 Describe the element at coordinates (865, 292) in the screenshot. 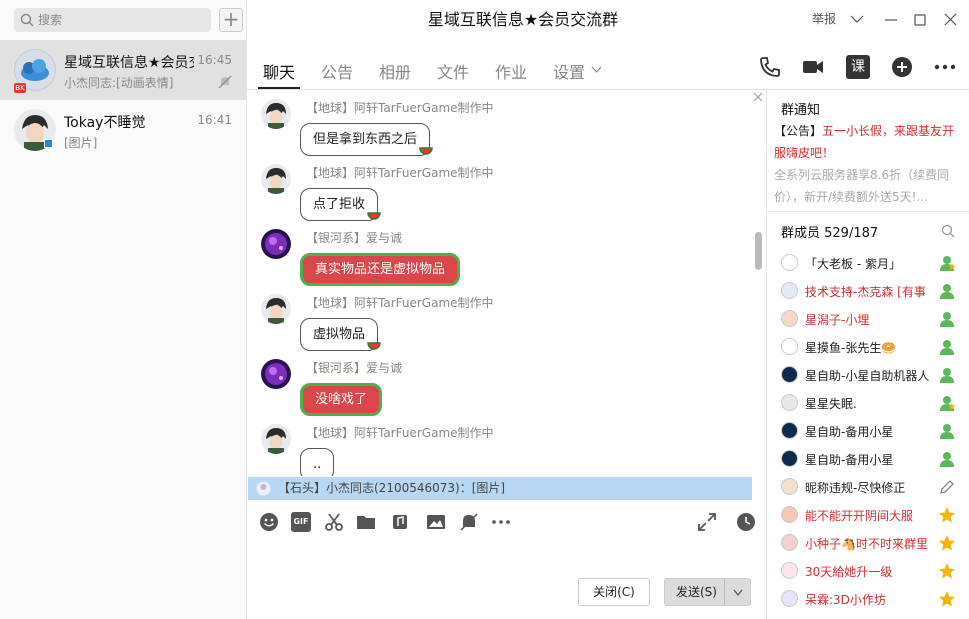

I see `member-name: 技术支持-杰克森 [有事` at that location.